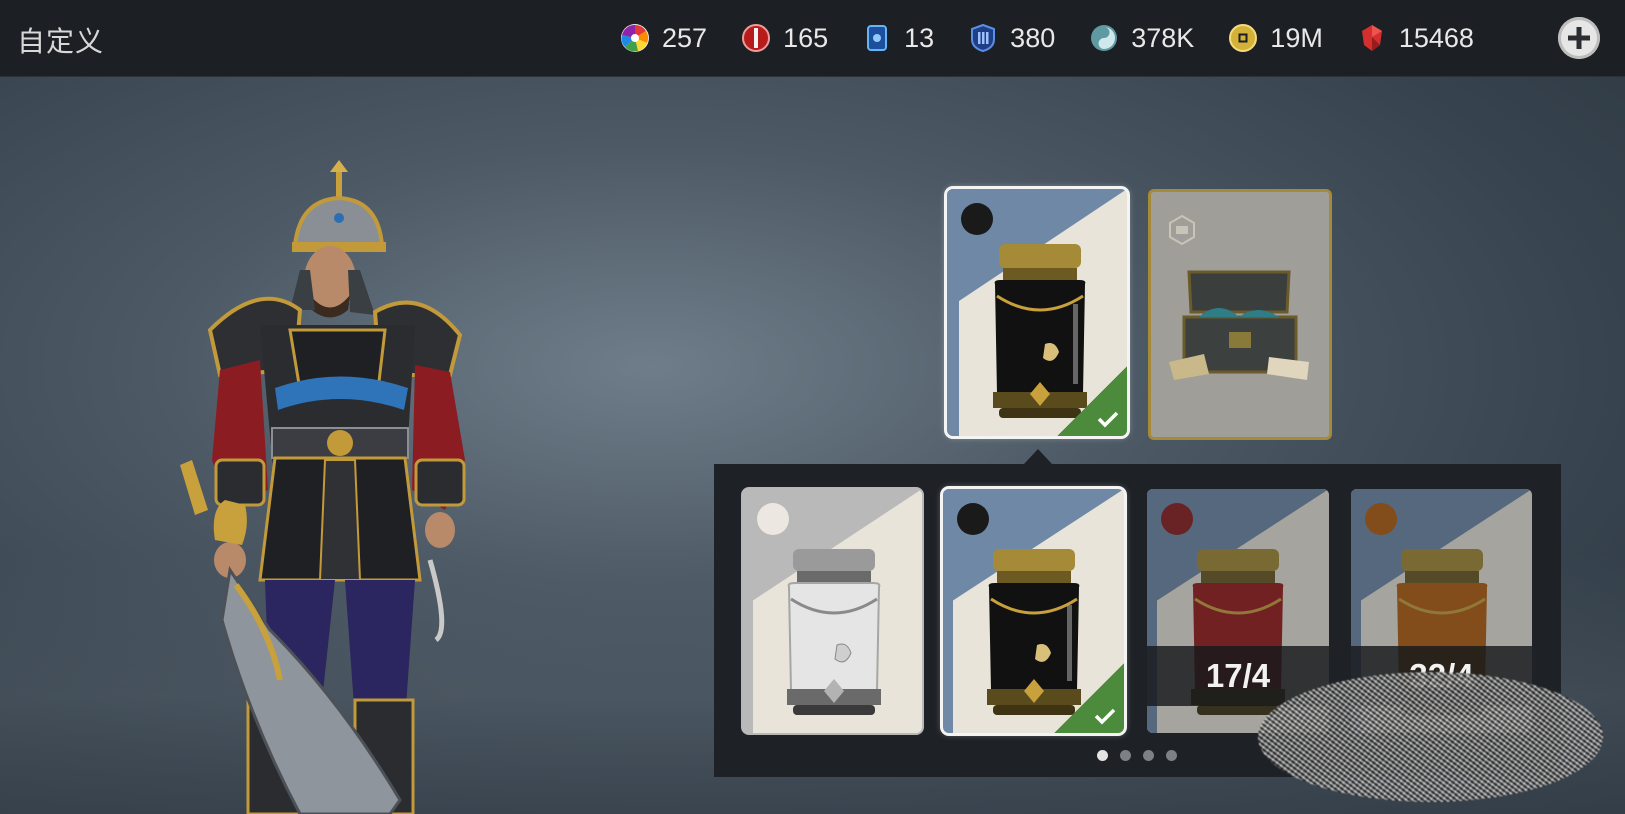 This screenshot has width=1625, height=814. I want to click on currency-gold-coin: 19M, so click(1275, 38).